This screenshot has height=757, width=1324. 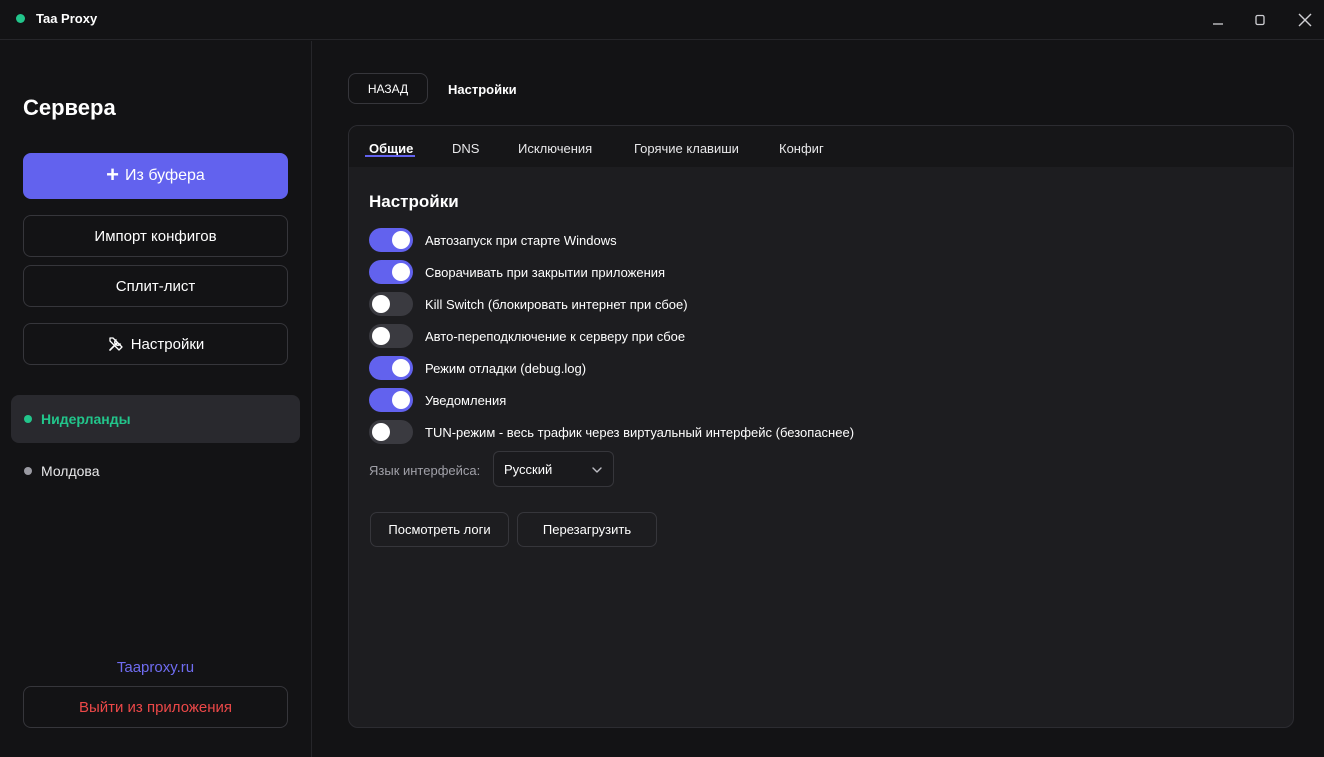 What do you see at coordinates (20, 18) in the screenshot?
I see `app-status-dot` at bounding box center [20, 18].